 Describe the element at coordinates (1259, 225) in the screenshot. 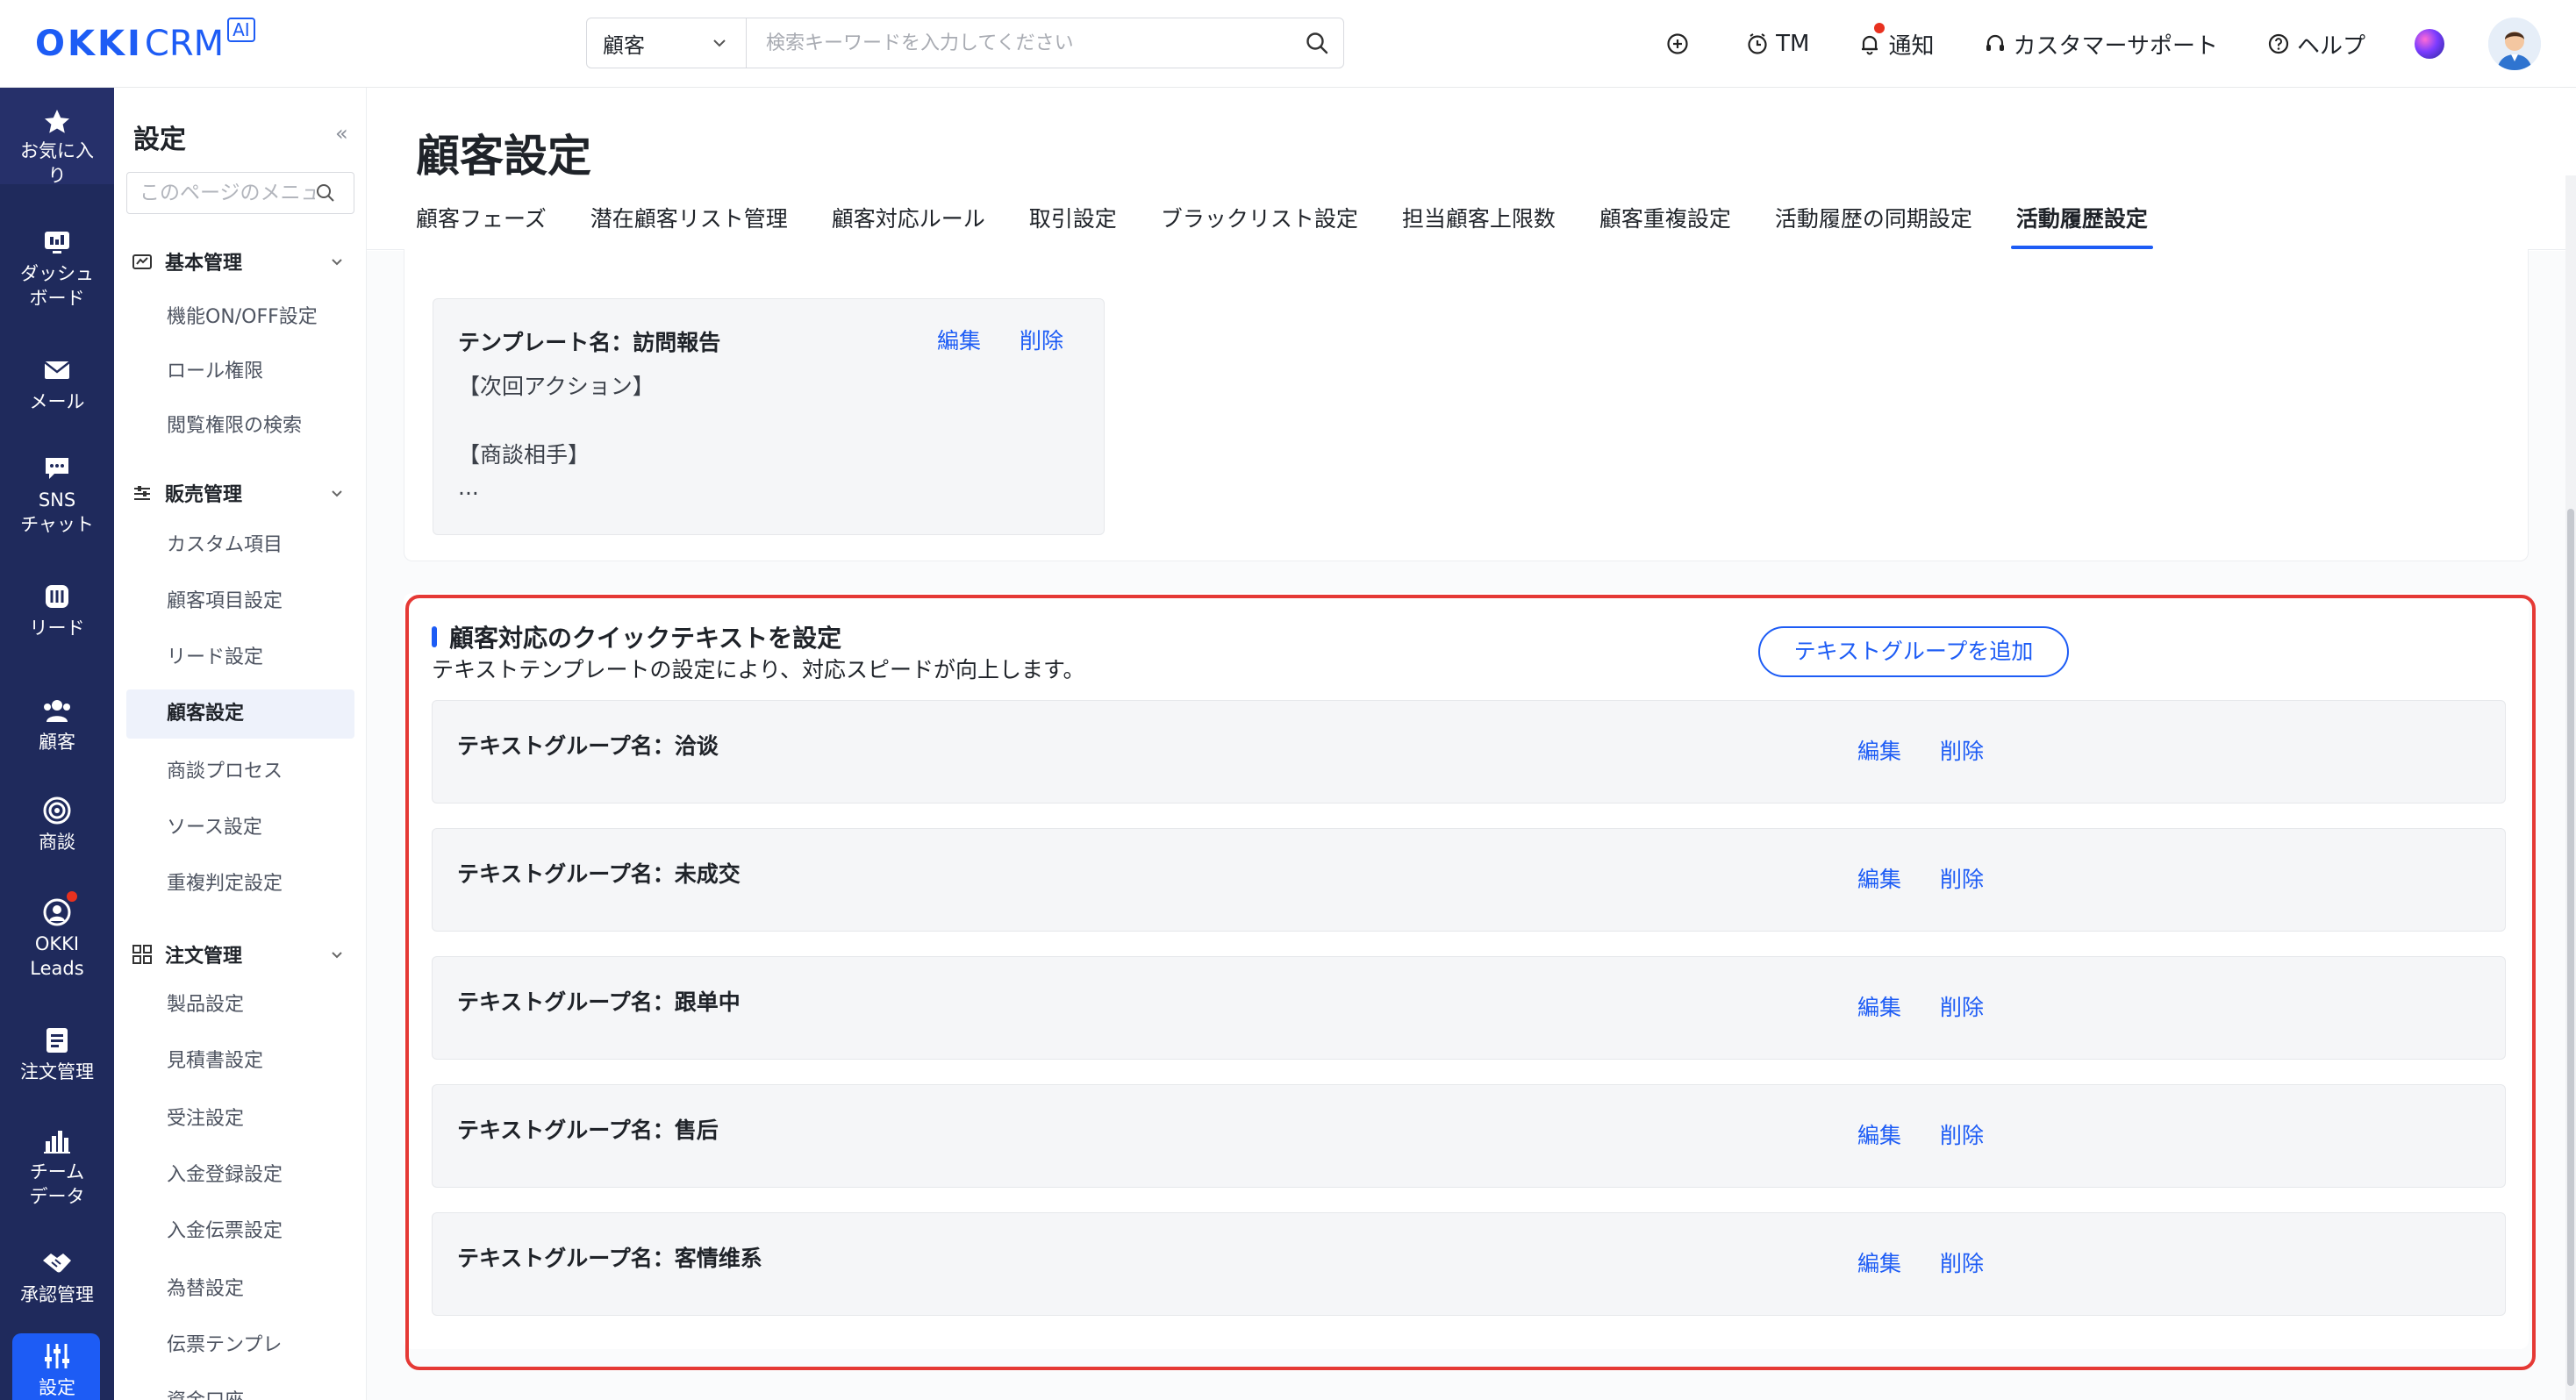

I see `tab-blacklist: ブラックリスト設定` at that location.